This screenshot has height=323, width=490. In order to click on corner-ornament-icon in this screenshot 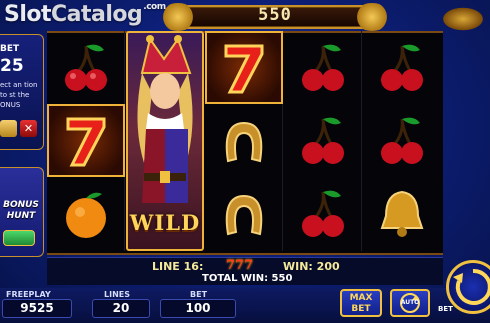, I will do `click(463, 19)`.